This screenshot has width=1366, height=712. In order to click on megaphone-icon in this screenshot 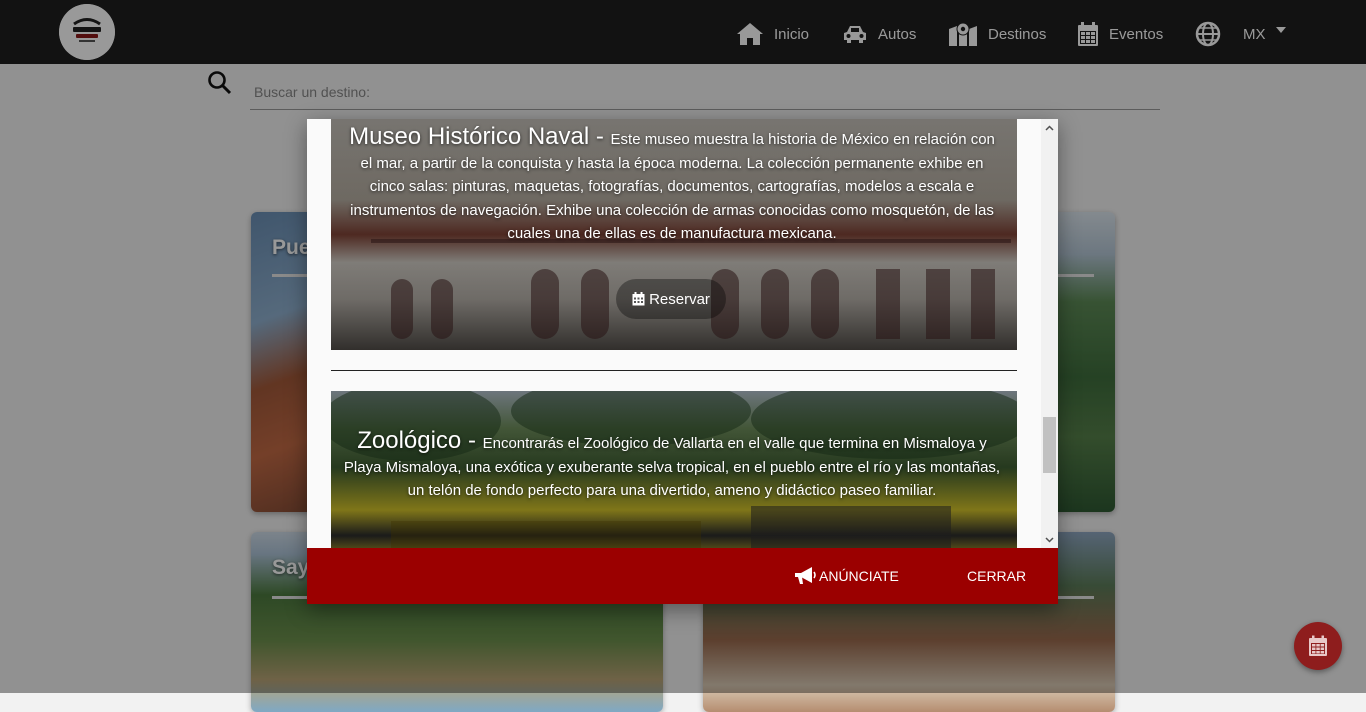, I will do `click(805, 575)`.